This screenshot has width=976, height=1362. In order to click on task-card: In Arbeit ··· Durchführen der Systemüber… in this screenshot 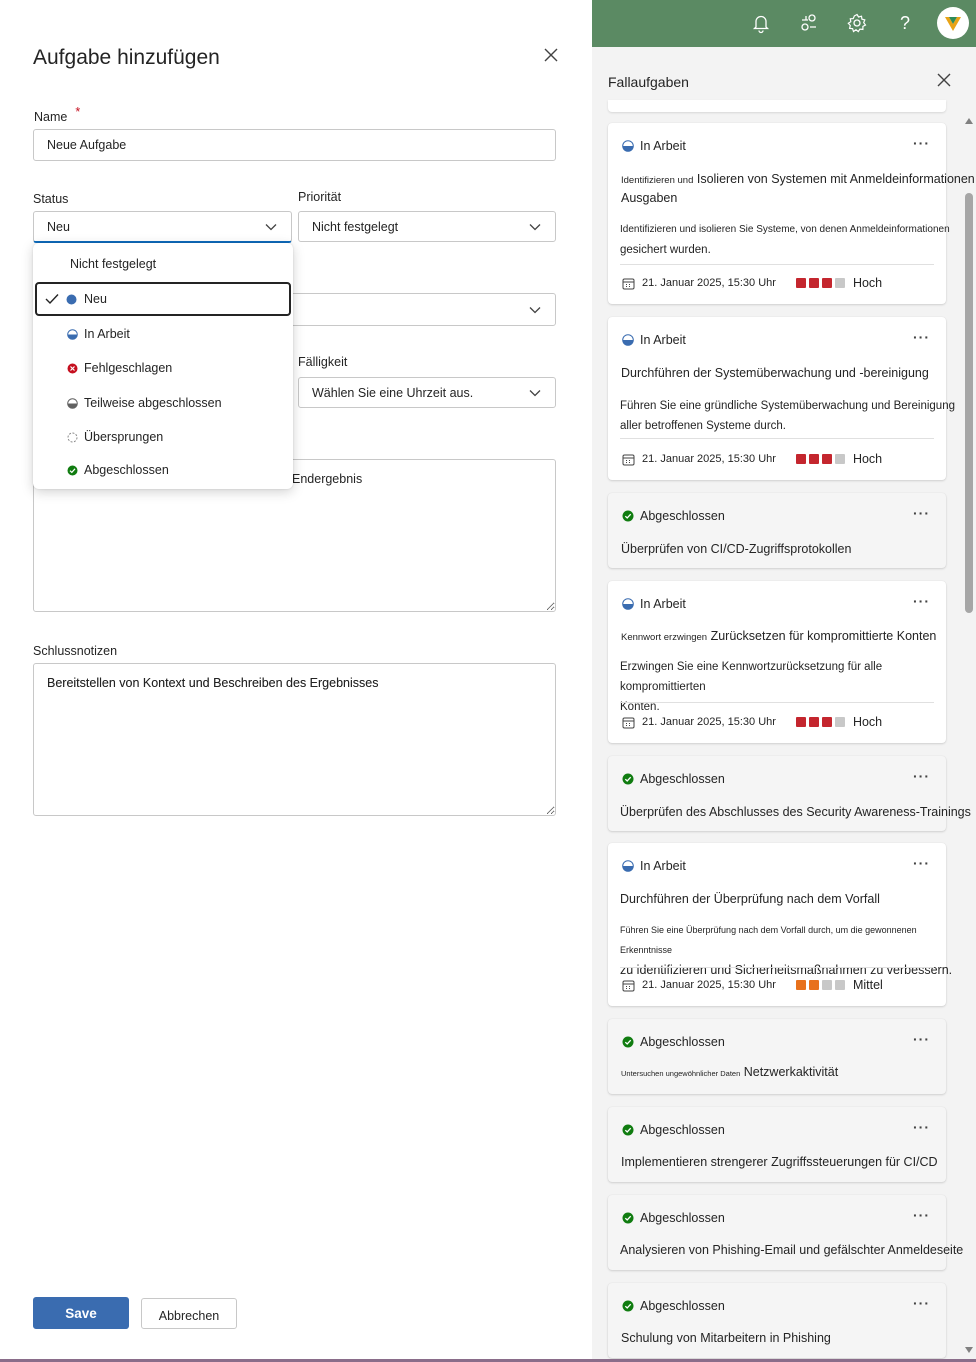, I will do `click(781, 398)`.